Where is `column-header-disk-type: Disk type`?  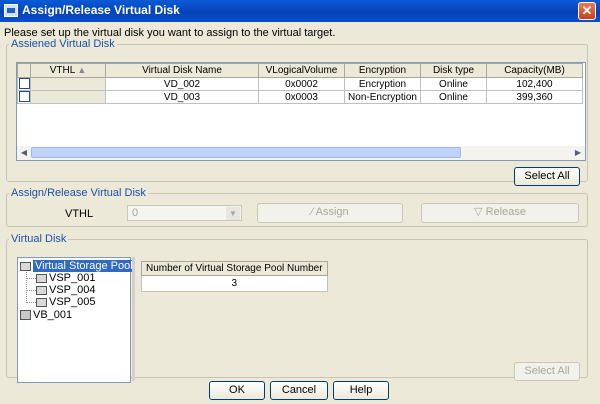 column-header-disk-type: Disk type is located at coordinates (453, 70).